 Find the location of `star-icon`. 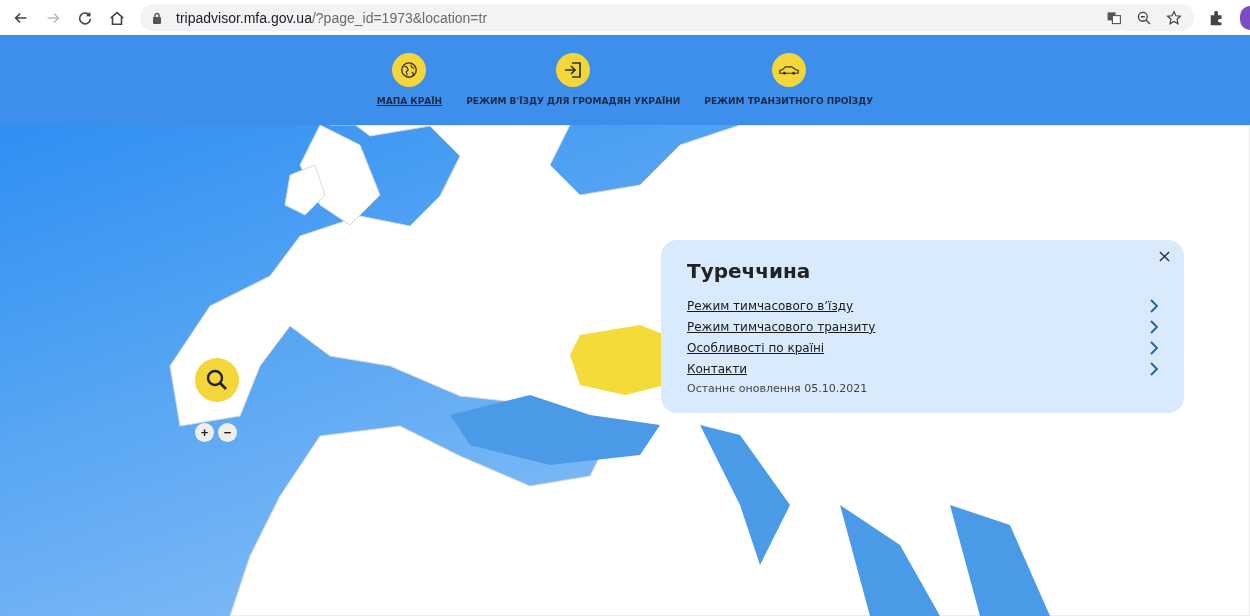

star-icon is located at coordinates (1174, 17).